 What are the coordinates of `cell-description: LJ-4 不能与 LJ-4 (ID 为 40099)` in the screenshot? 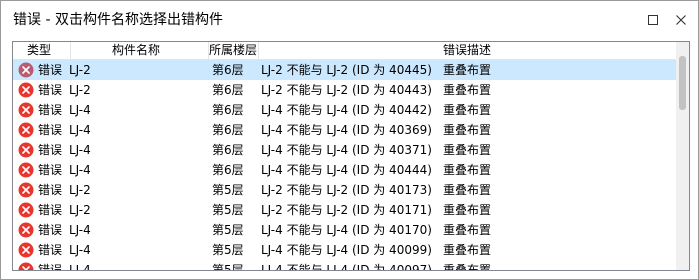 It's located at (346, 250).